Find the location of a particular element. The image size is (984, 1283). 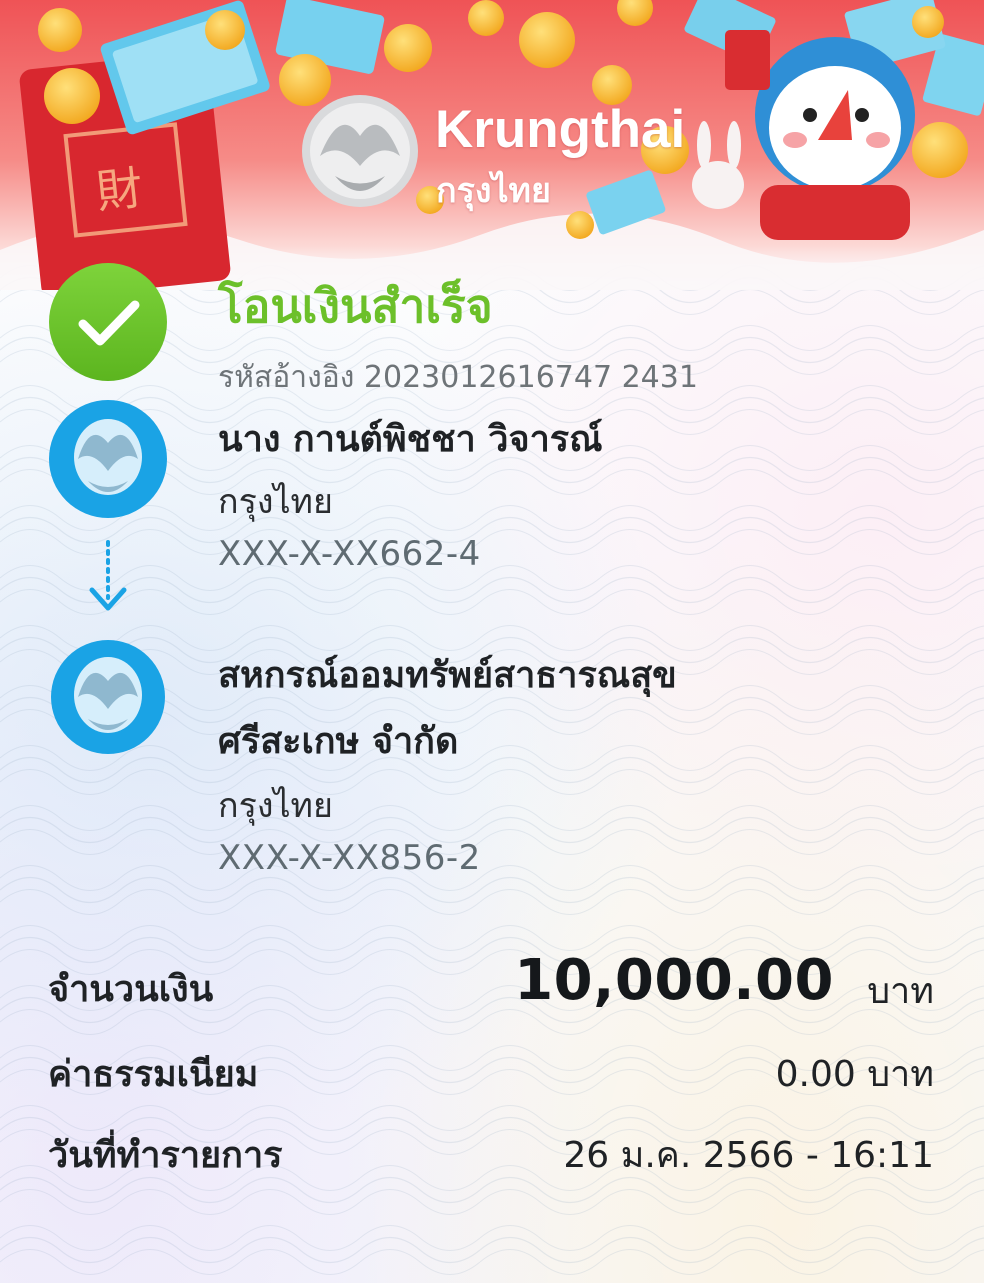

receiver-bank-logo-icon is located at coordinates (108, 697).